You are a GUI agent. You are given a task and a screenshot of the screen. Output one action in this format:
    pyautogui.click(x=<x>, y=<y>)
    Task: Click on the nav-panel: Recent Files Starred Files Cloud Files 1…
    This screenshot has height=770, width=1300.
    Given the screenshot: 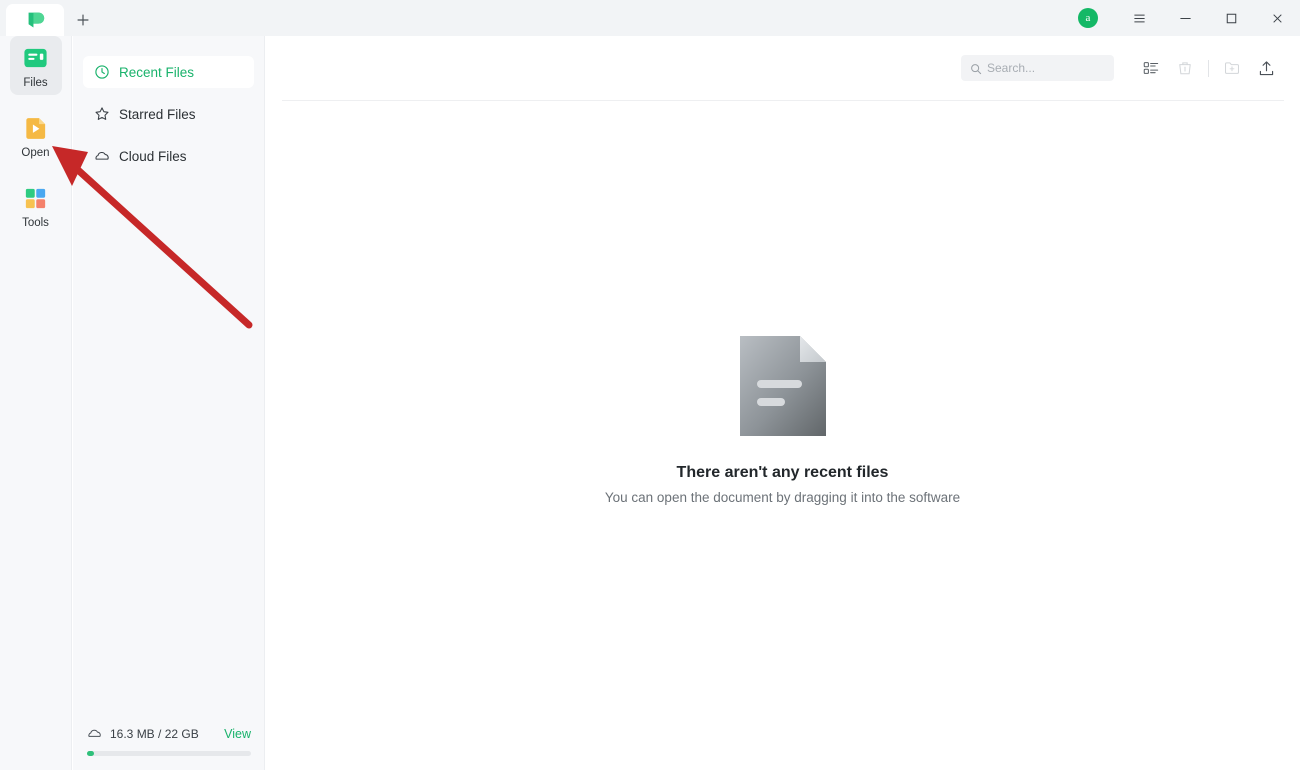 What is the action you would take?
    pyautogui.click(x=169, y=403)
    